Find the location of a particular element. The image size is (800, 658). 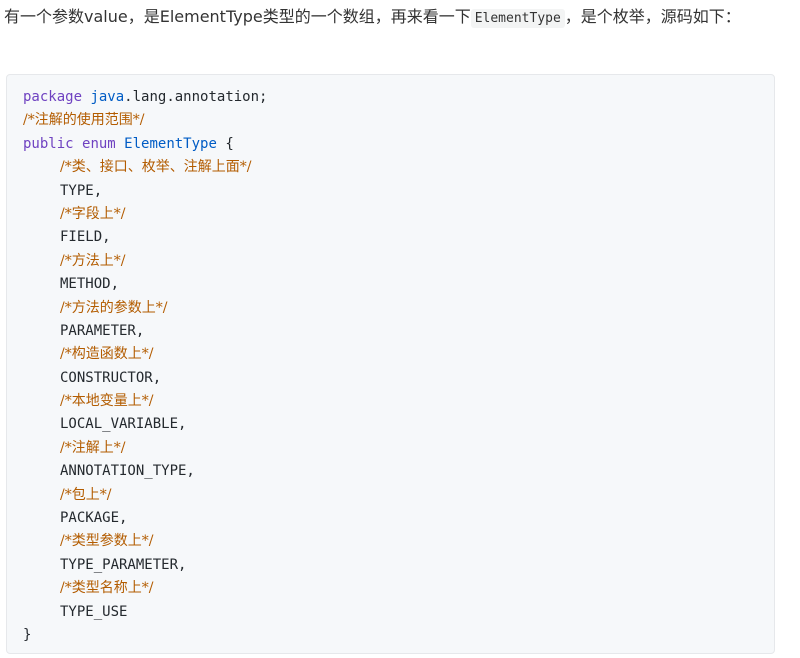

closing-brace: } is located at coordinates (27, 634).